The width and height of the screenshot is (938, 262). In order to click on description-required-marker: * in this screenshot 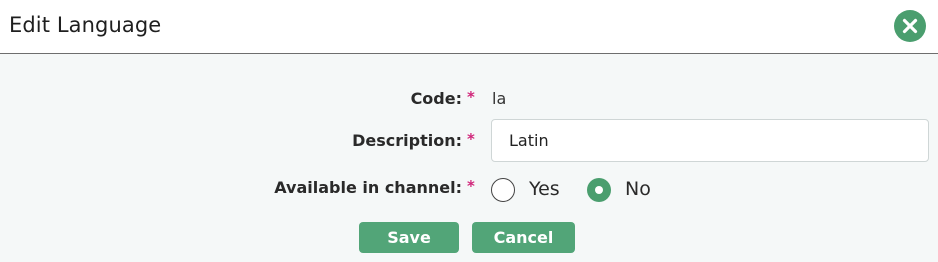, I will do `click(471, 139)`.